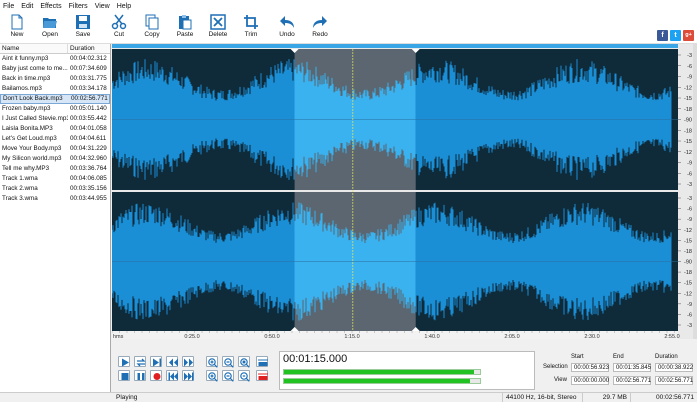  I want to click on record-button, so click(156, 375).